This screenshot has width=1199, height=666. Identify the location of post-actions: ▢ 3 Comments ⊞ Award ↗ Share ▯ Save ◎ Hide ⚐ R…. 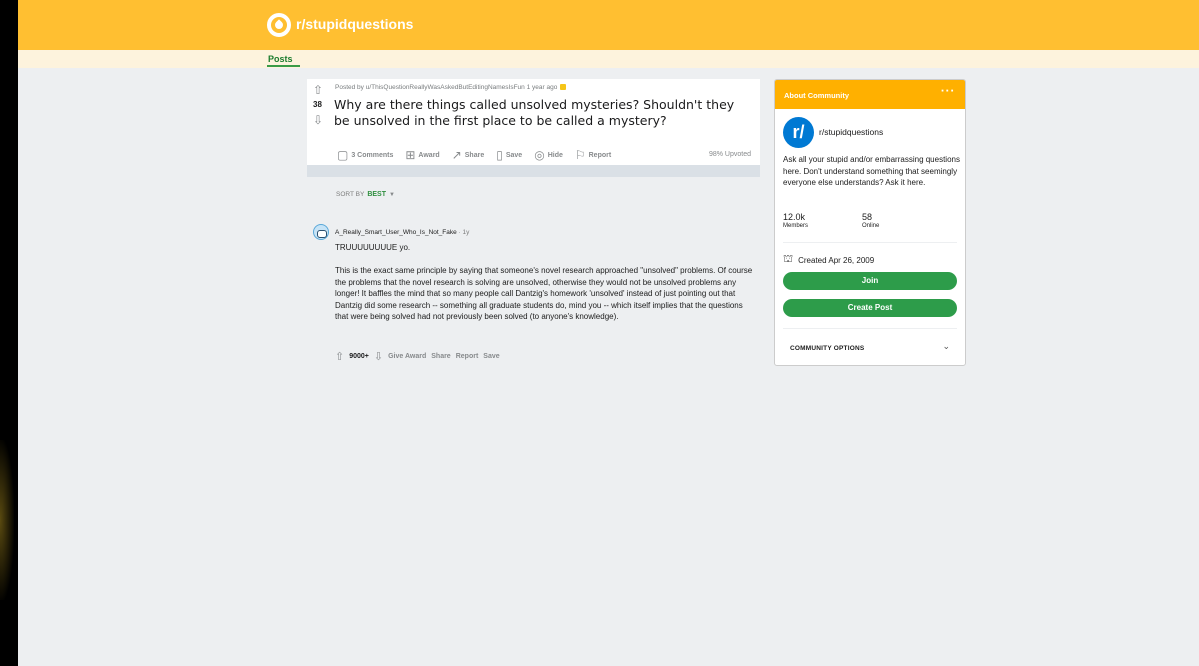
(474, 155).